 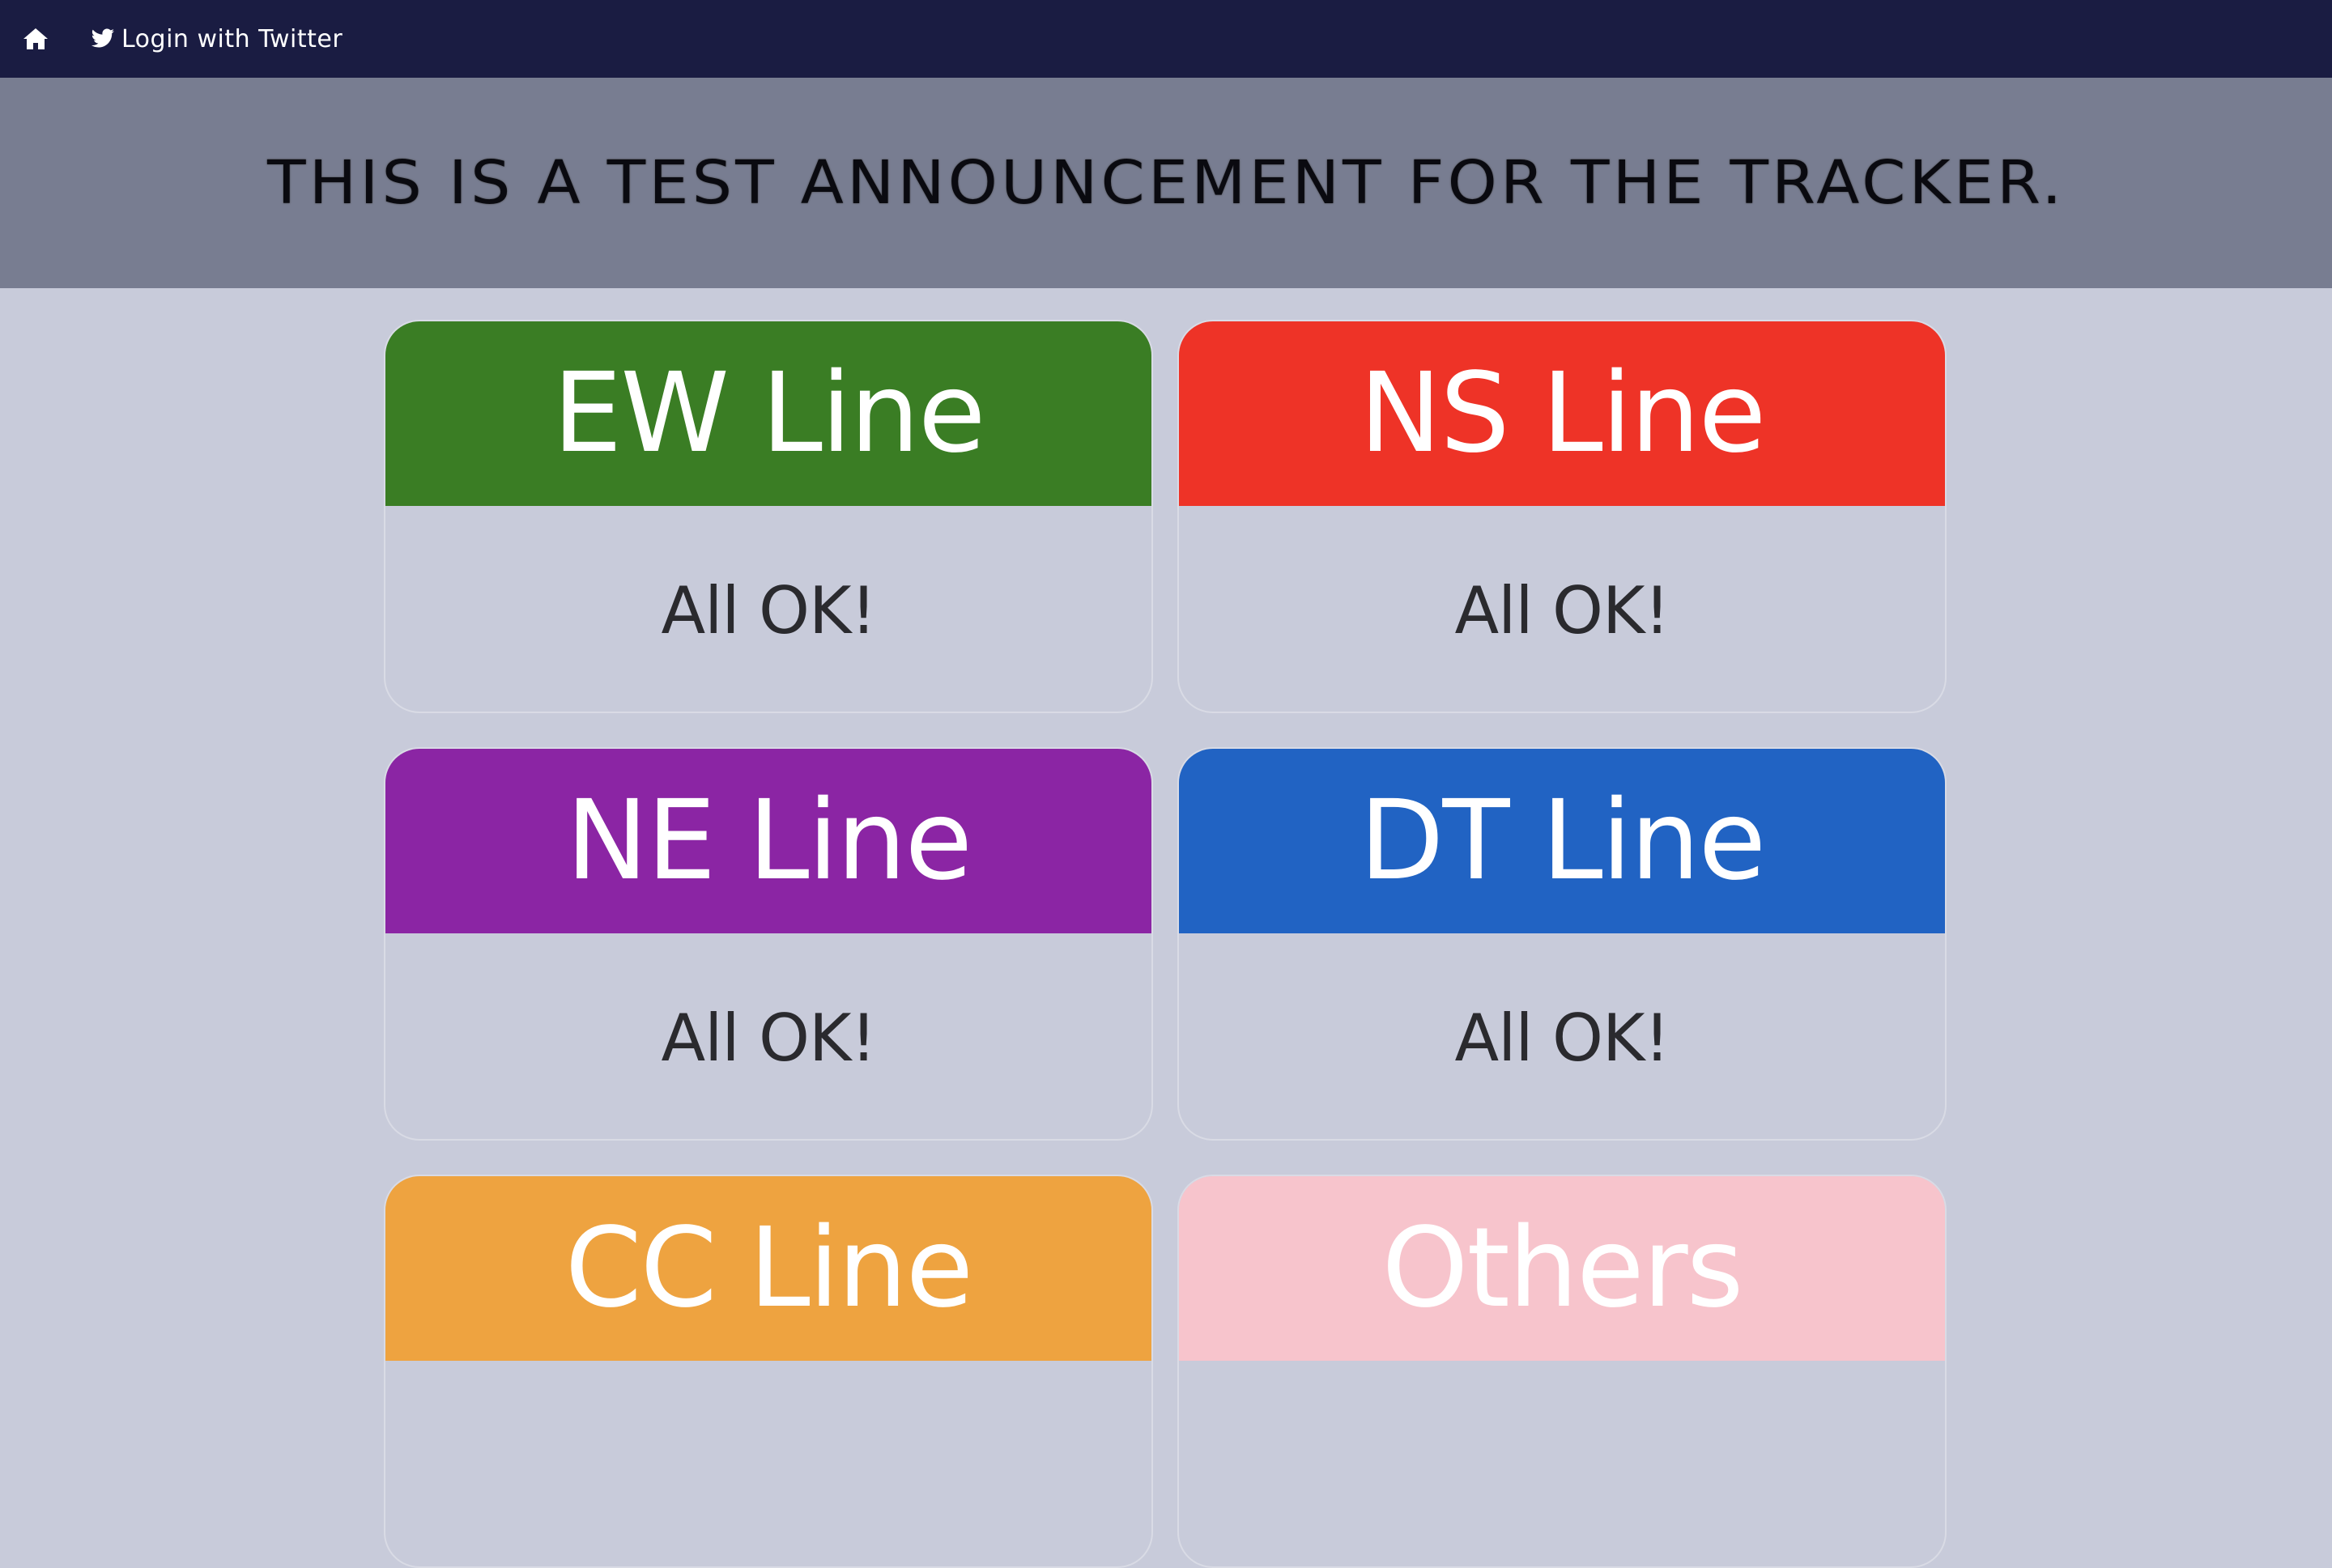 What do you see at coordinates (1562, 944) in the screenshot?
I see `line-card-dt: DT Line All OK!` at bounding box center [1562, 944].